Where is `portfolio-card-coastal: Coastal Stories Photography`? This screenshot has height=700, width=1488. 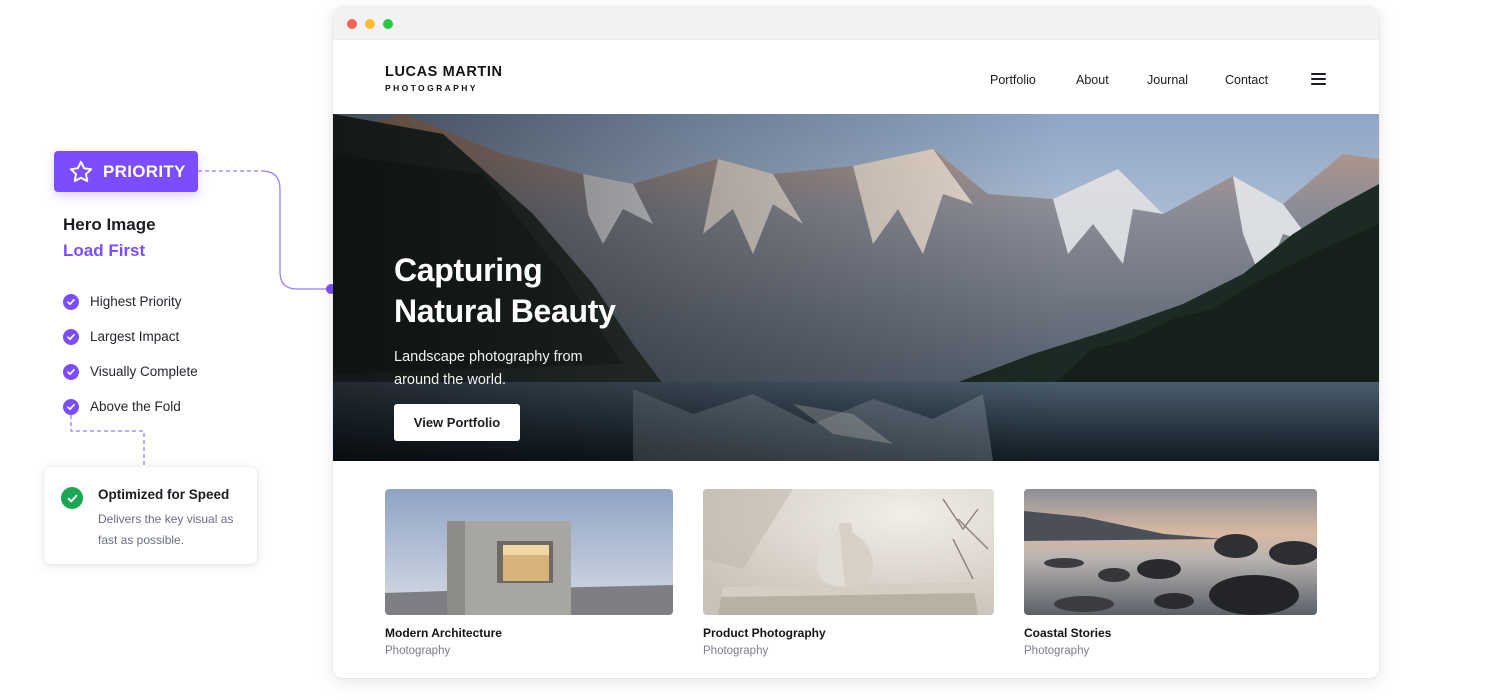
portfolio-card-coastal: Coastal Stories Photography is located at coordinates (1170, 573).